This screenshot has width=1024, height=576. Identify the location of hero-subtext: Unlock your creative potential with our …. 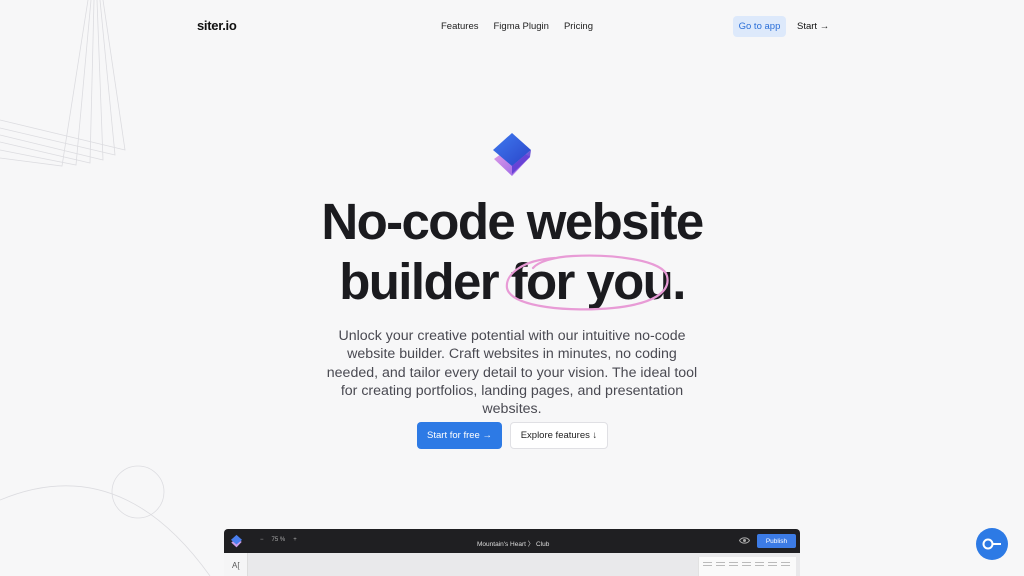
(512, 373).